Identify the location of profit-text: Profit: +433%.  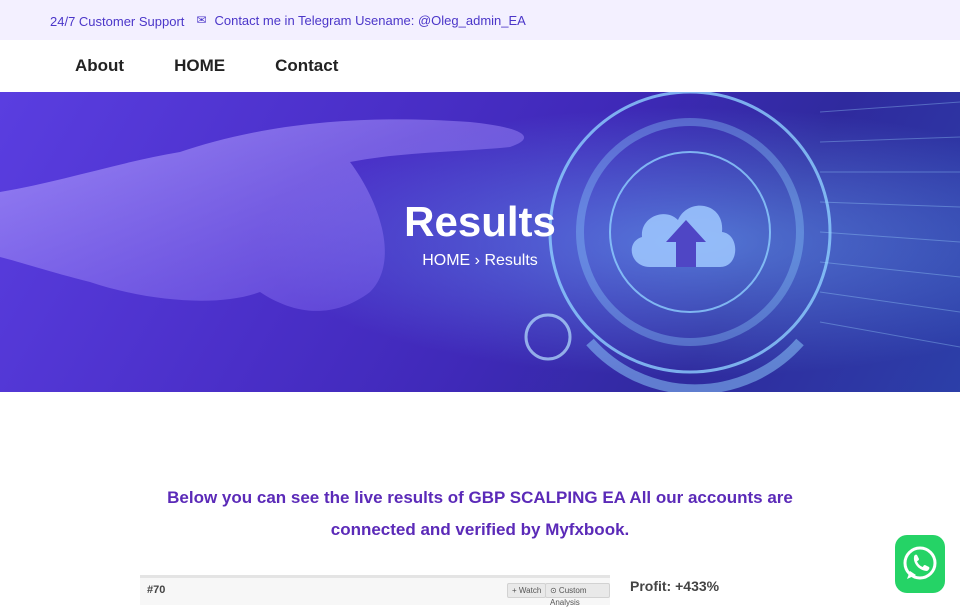
(675, 586).